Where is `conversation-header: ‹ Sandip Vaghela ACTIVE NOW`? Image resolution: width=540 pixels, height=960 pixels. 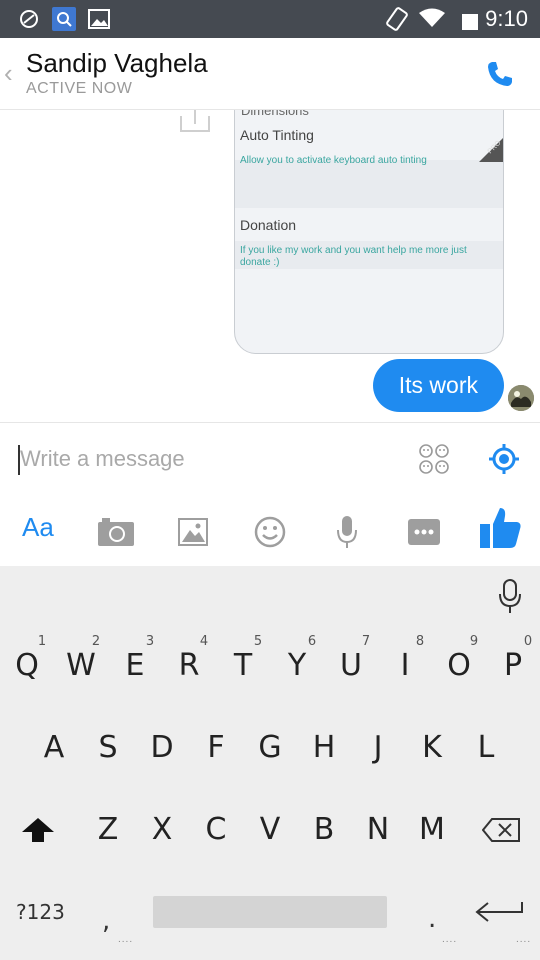 conversation-header: ‹ Sandip Vaghela ACTIVE NOW is located at coordinates (270, 74).